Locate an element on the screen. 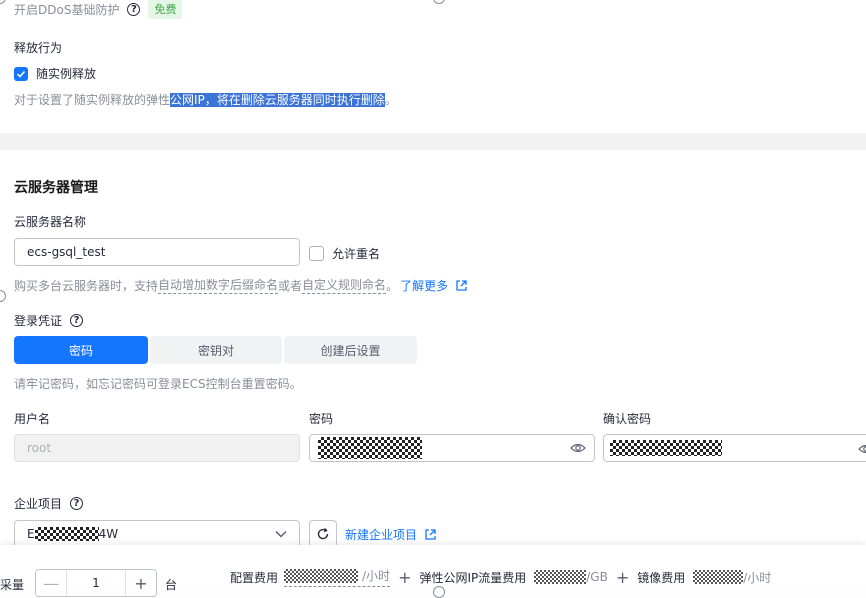  refresh-icon is located at coordinates (323, 534).